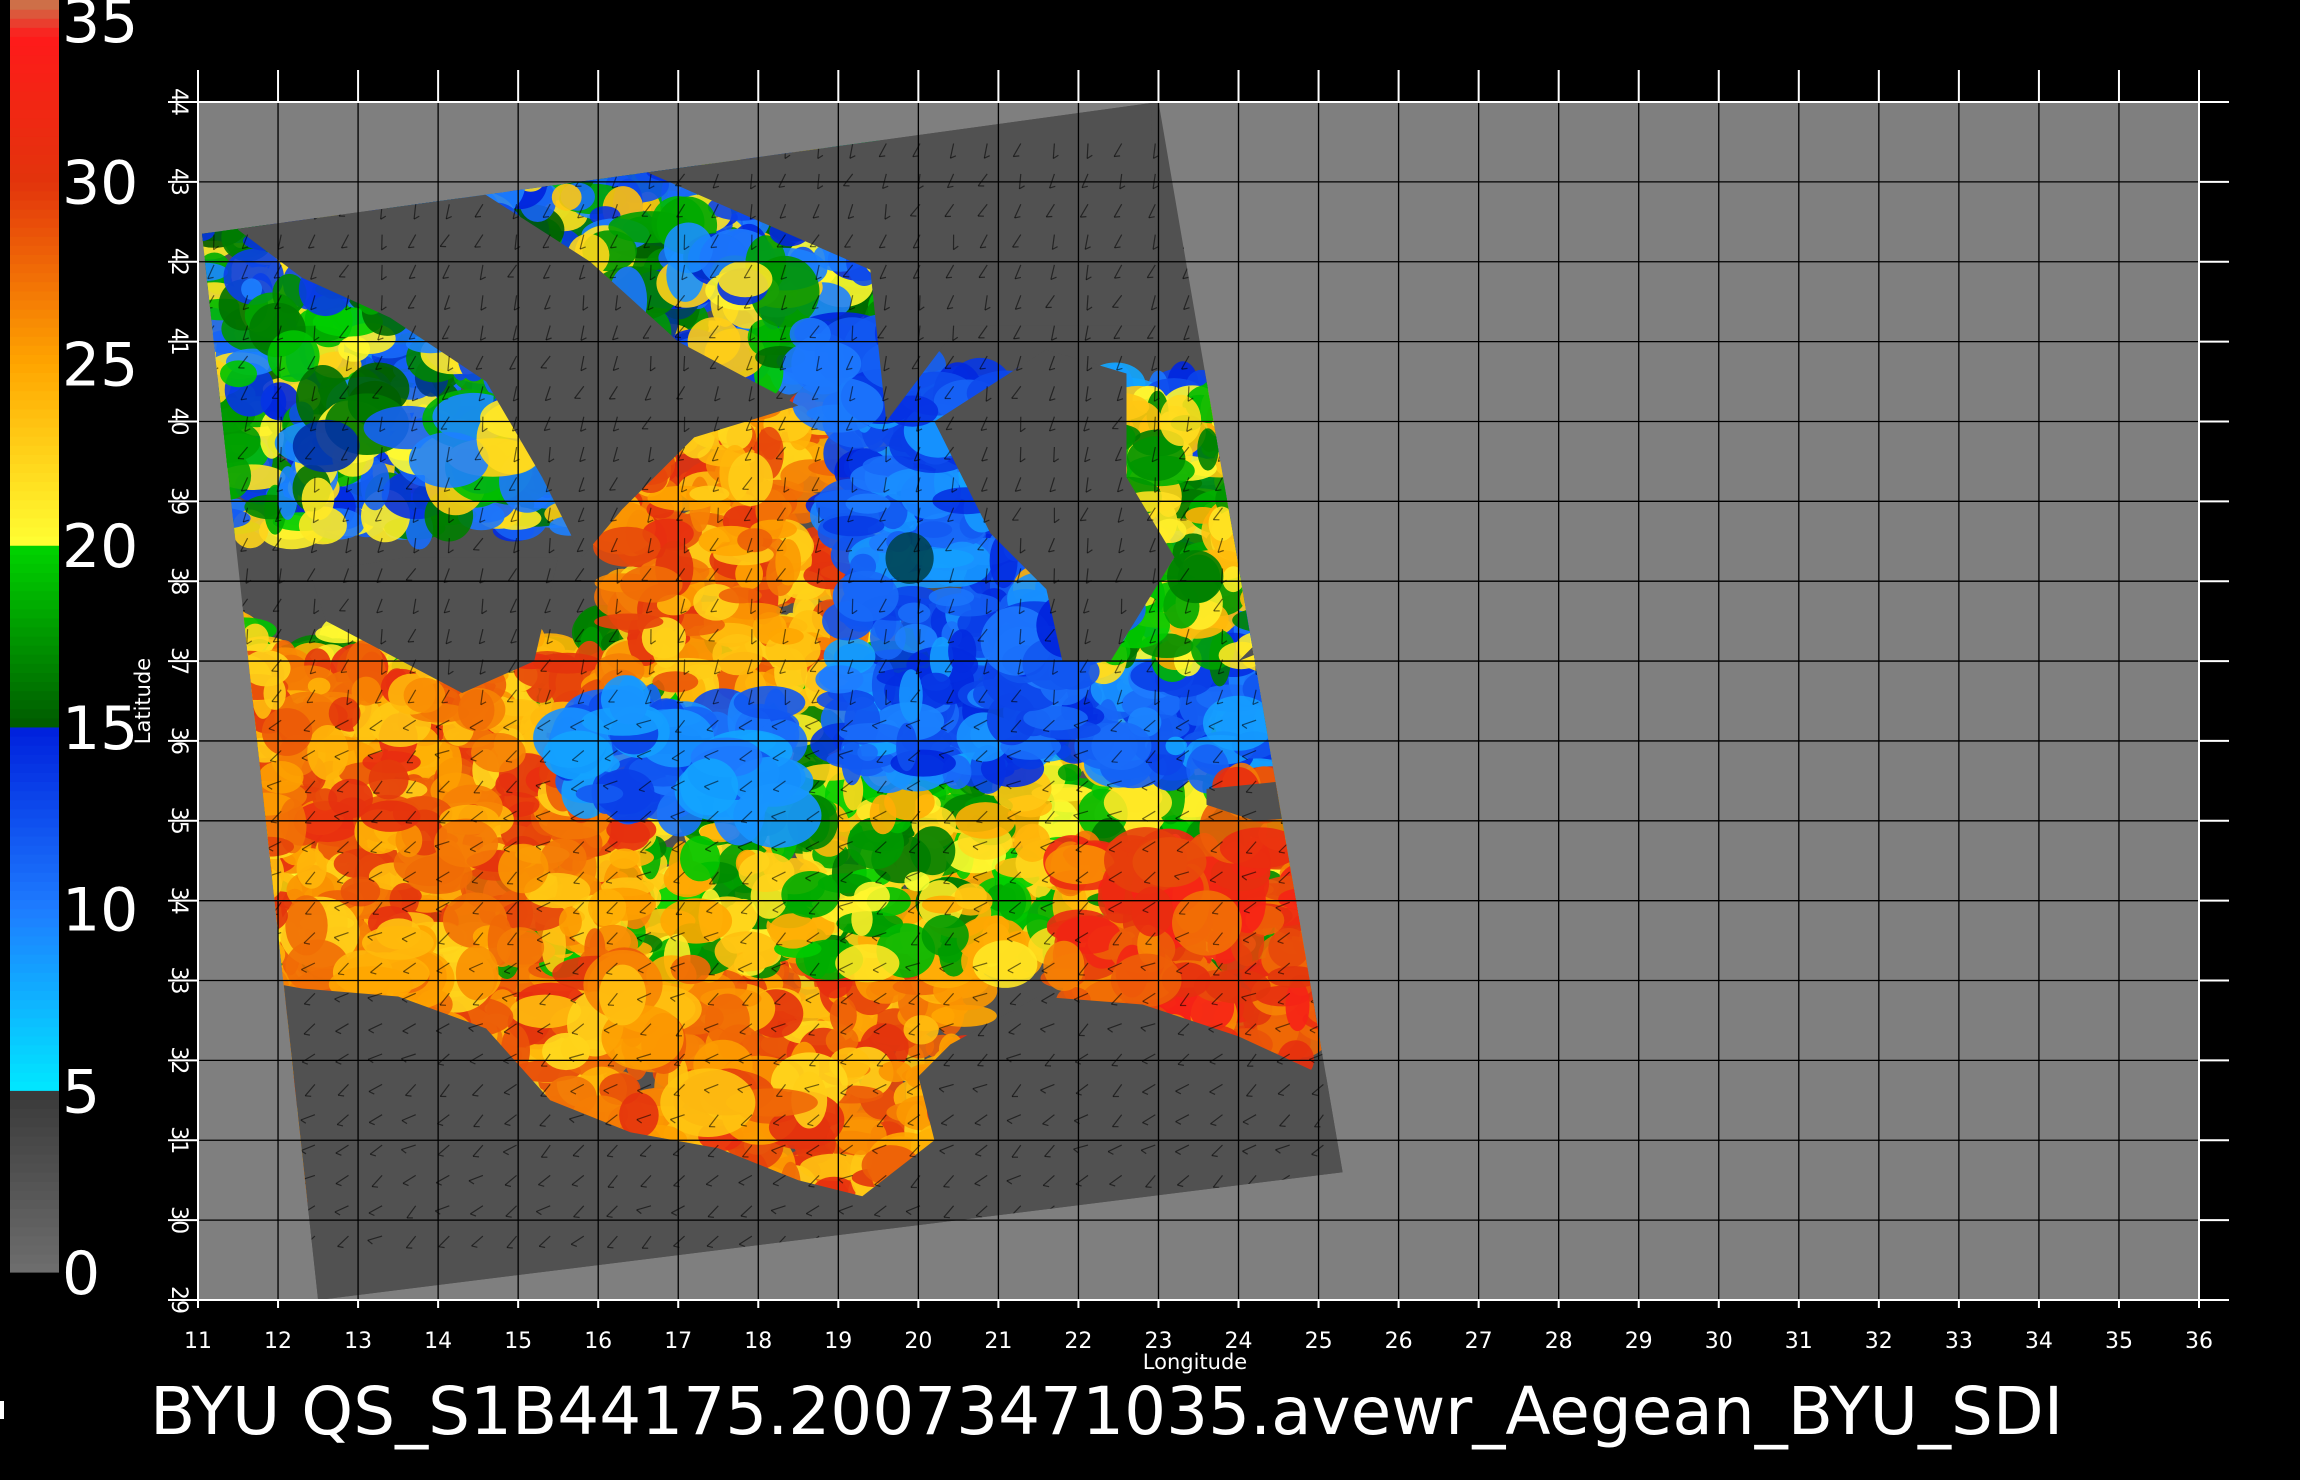 The image size is (2300, 1480). Describe the element at coordinates (81, 1092) in the screenshot. I see `colorbar-label: 5` at that location.